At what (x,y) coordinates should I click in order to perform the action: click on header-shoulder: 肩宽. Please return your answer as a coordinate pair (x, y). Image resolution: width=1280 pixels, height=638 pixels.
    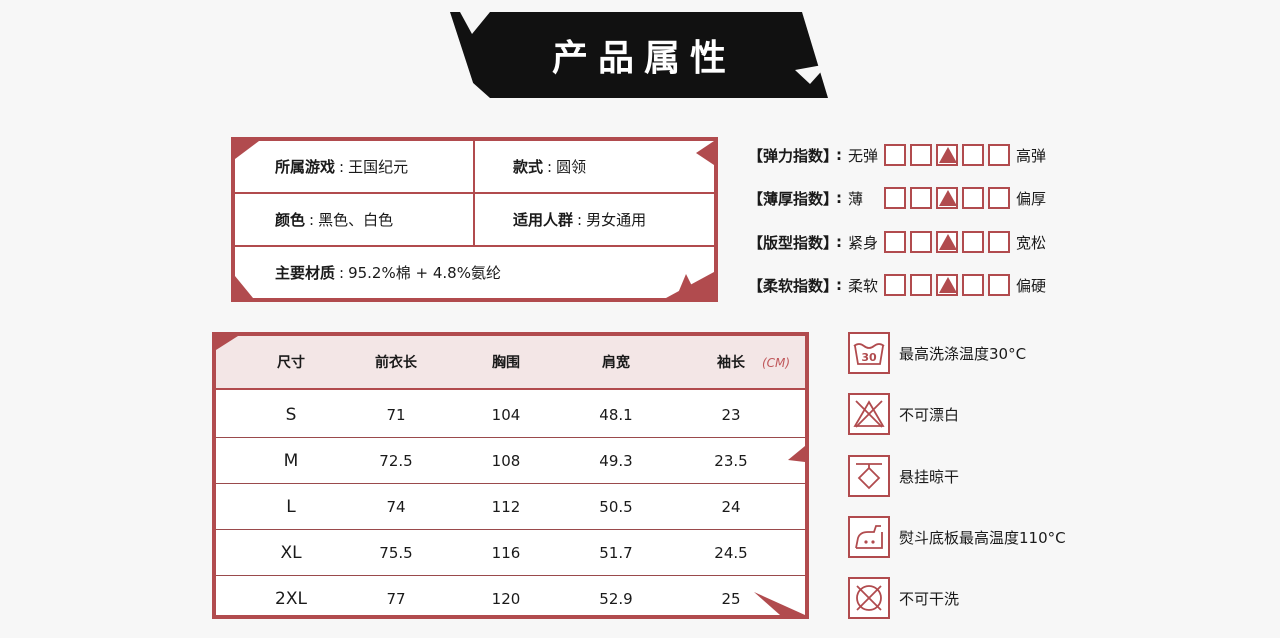
    Looking at the image, I should click on (616, 363).